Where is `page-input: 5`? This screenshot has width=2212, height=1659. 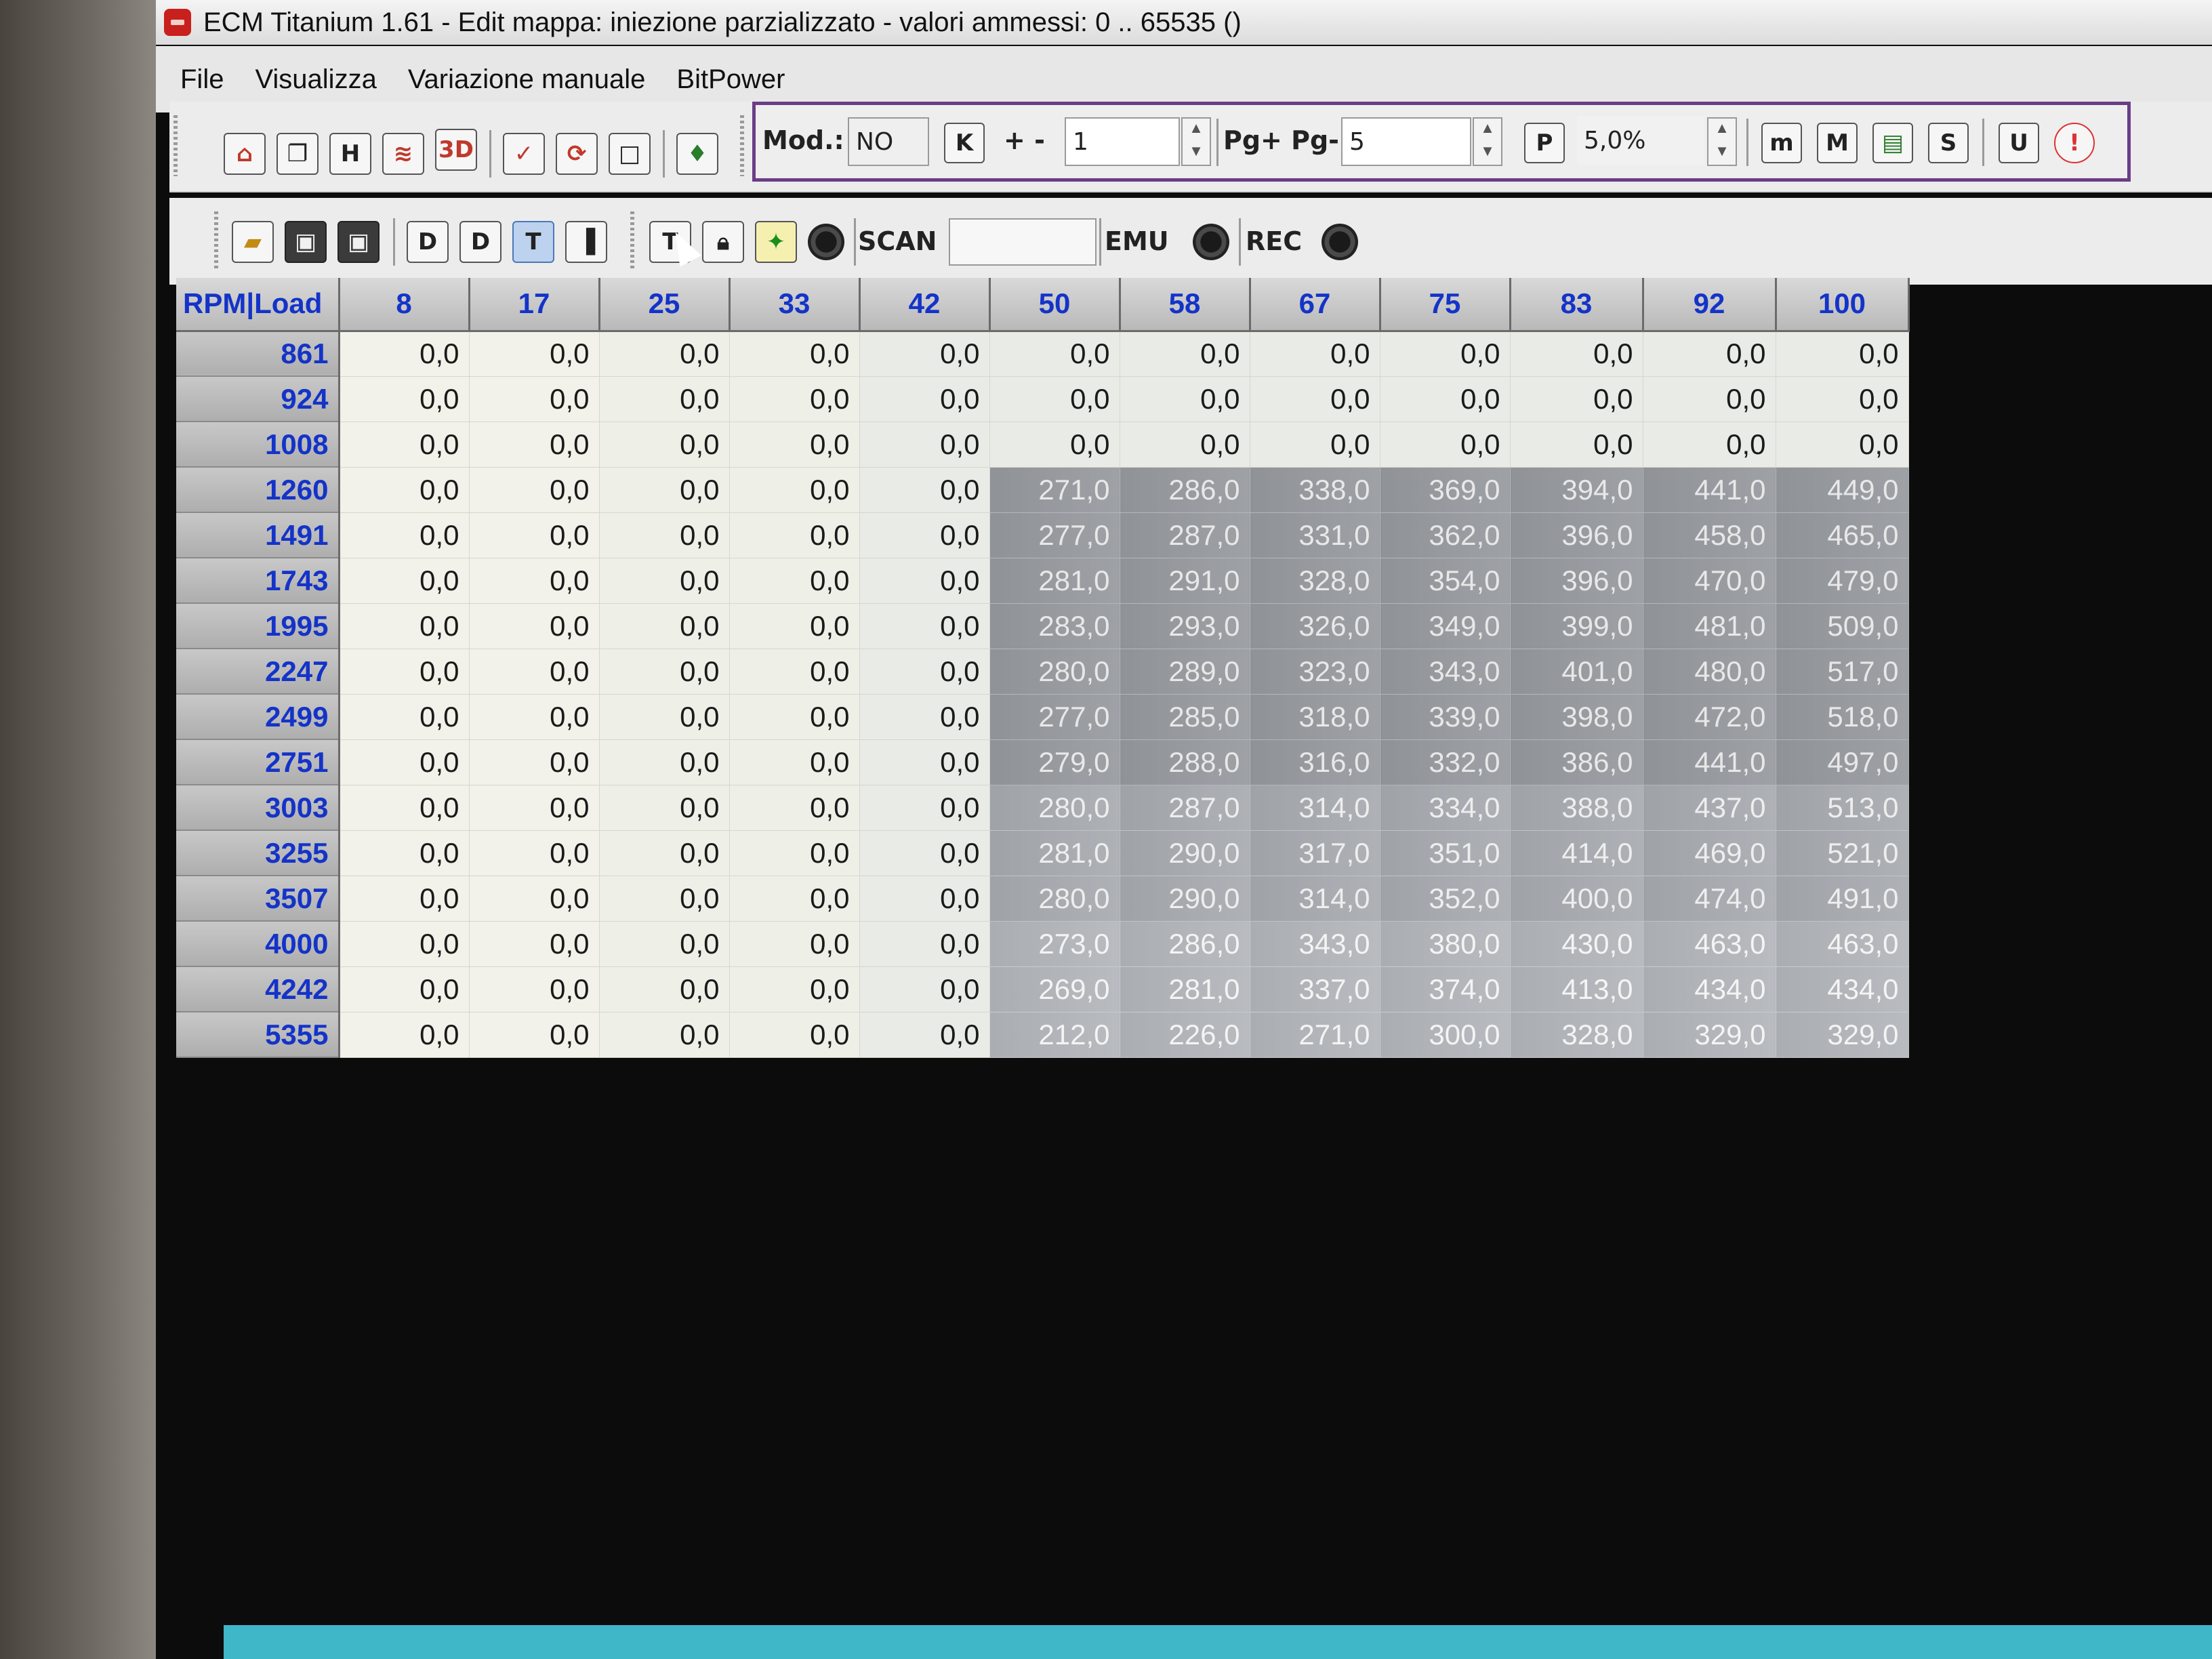 page-input: 5 is located at coordinates (1406, 141).